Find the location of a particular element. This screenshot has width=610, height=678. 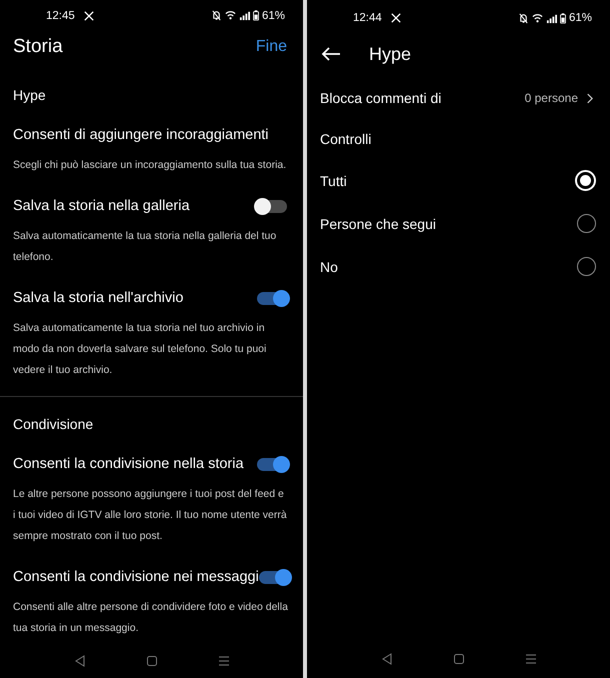

section-heading: Hype is located at coordinates (30, 96).